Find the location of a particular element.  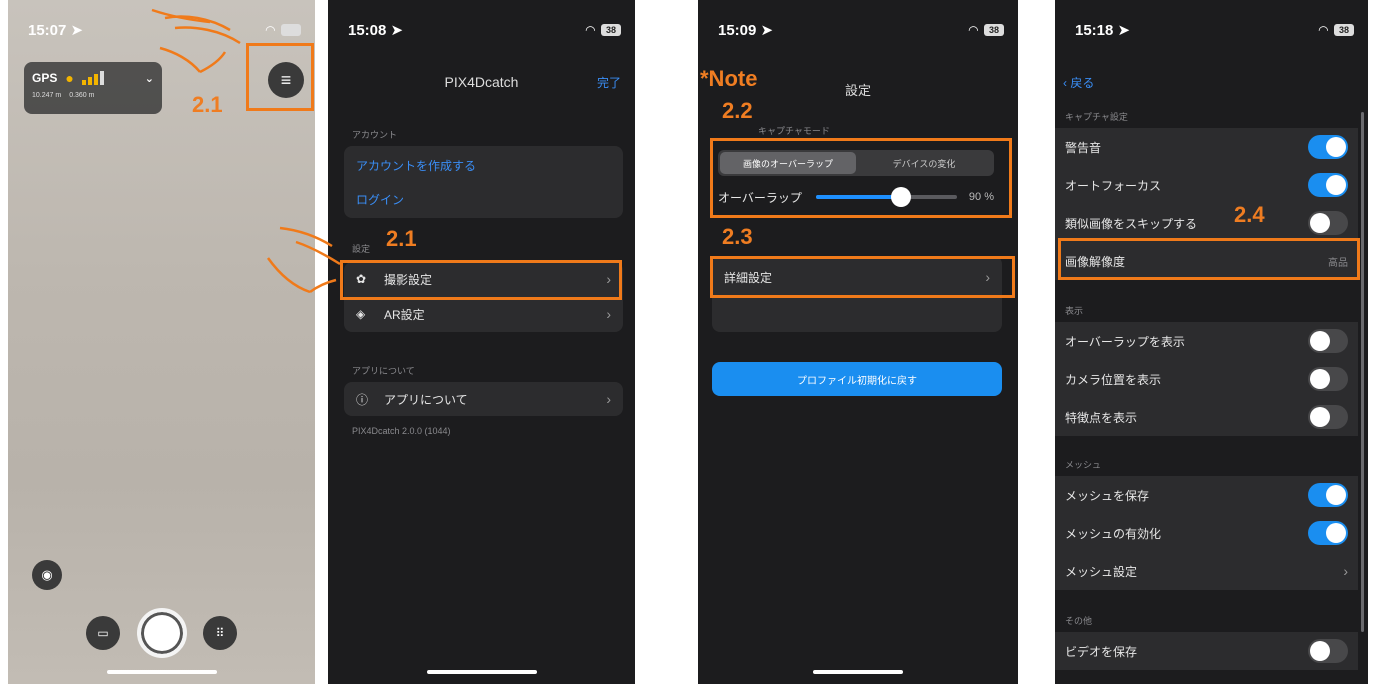

save-mesh-row: メッシュを保存 is located at coordinates (1206, 495).